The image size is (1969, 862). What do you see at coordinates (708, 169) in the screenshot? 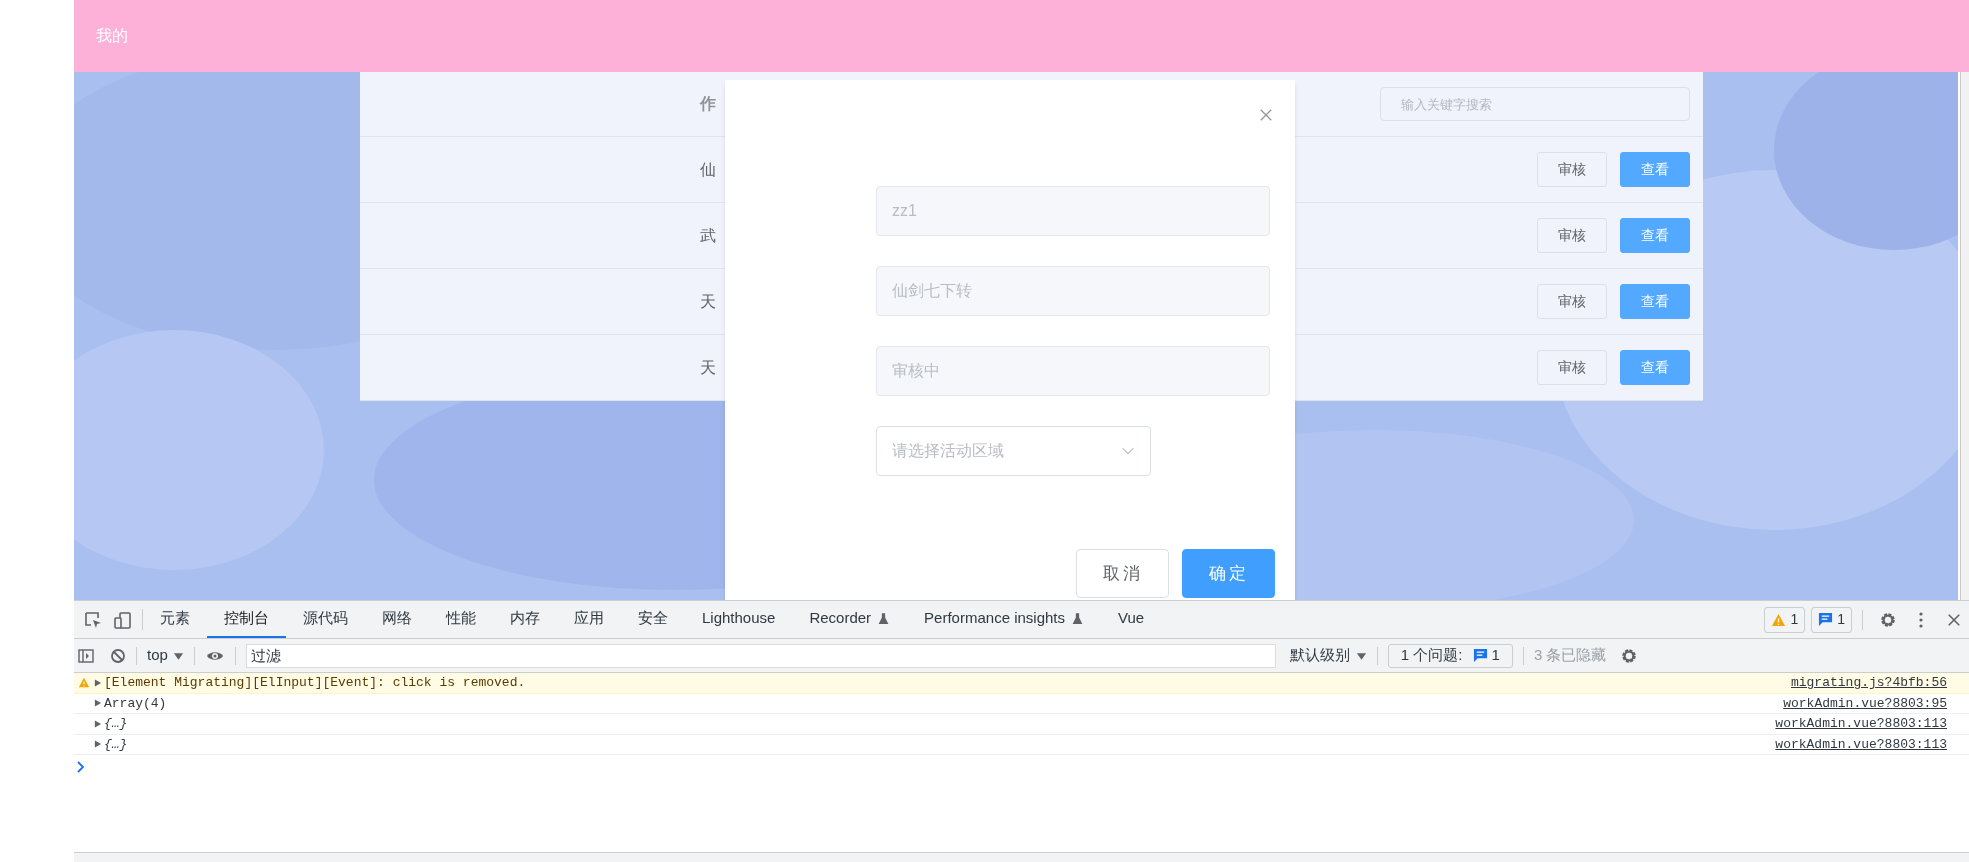
I see `table-cell-text: 仙` at bounding box center [708, 169].